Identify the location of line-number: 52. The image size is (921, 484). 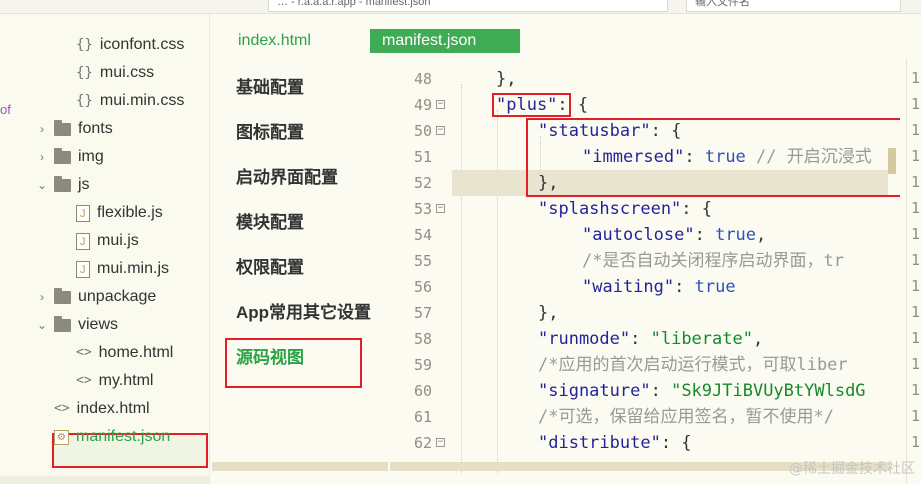
(422, 183).